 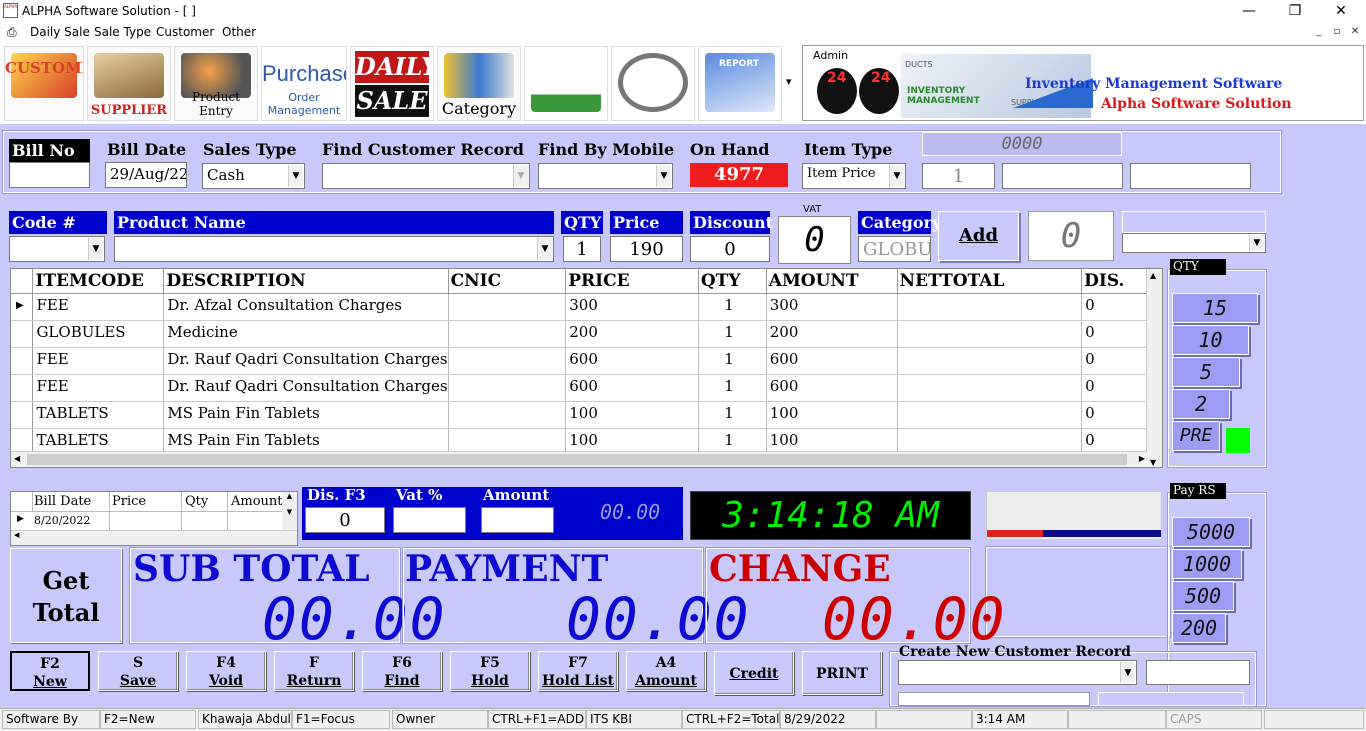 I want to click on col-price: PRICE, so click(x=632, y=281).